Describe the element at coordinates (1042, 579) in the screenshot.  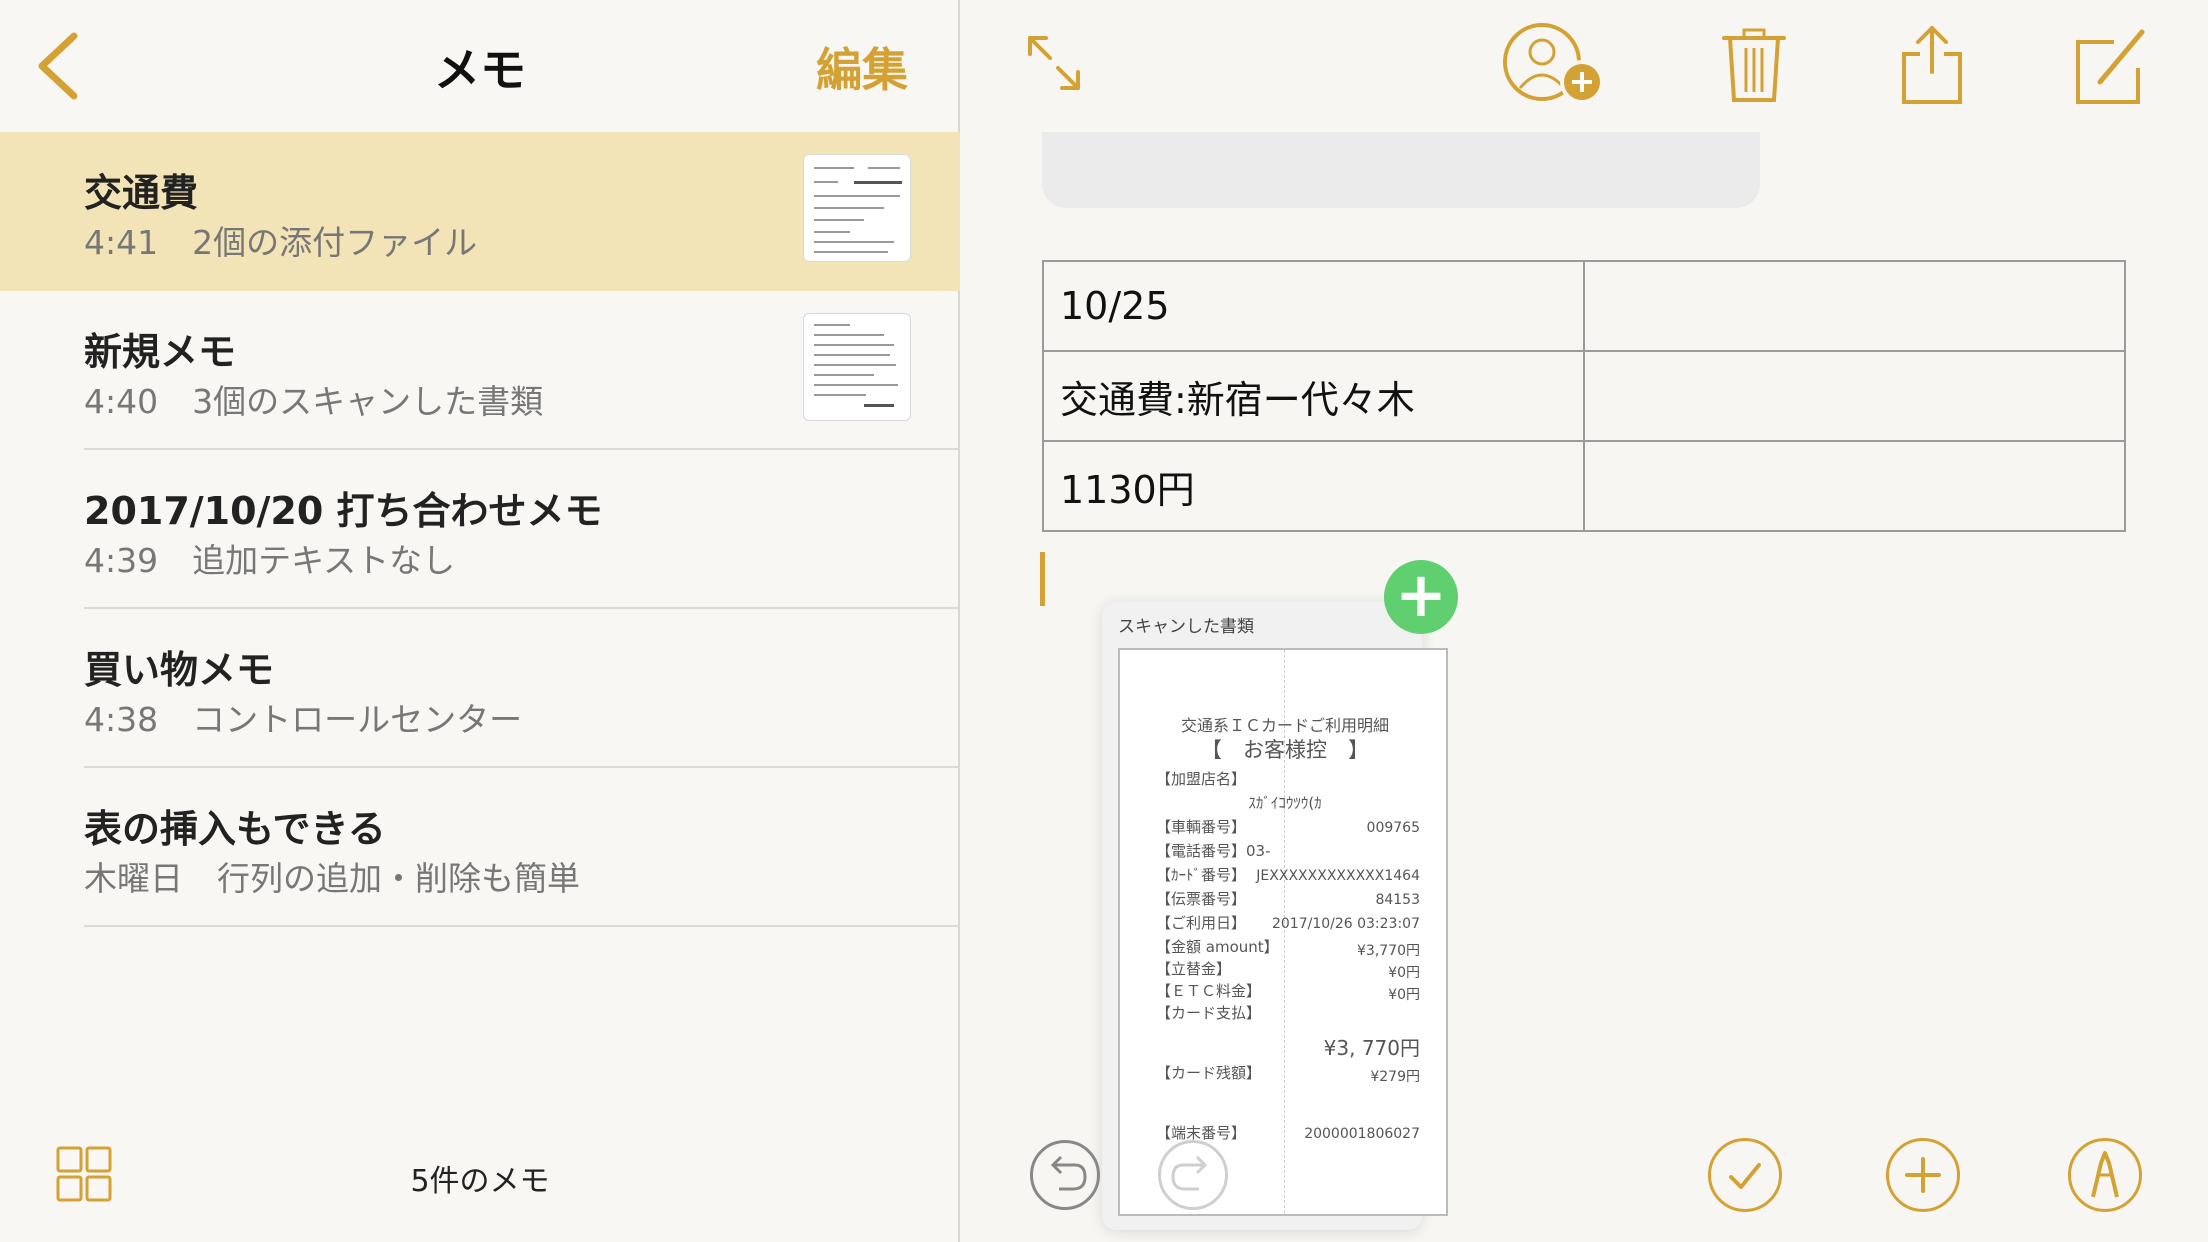
I see `text-cursor` at that location.